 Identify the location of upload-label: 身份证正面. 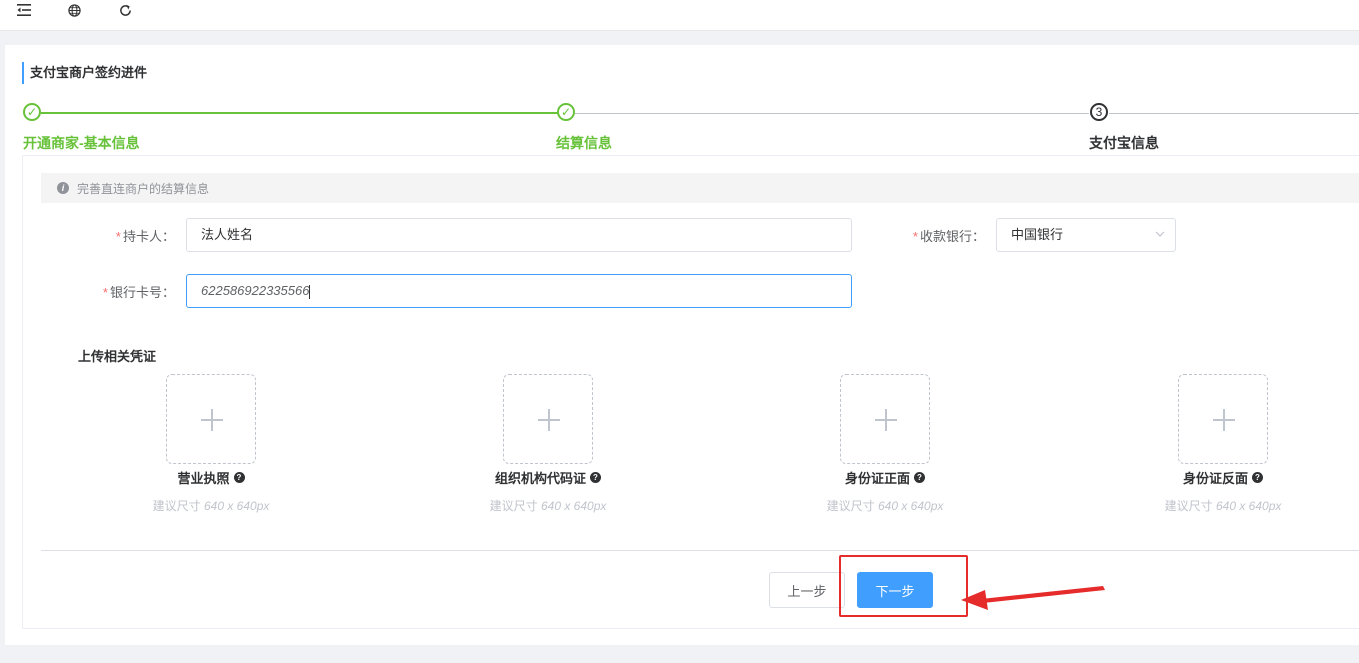
(877, 478).